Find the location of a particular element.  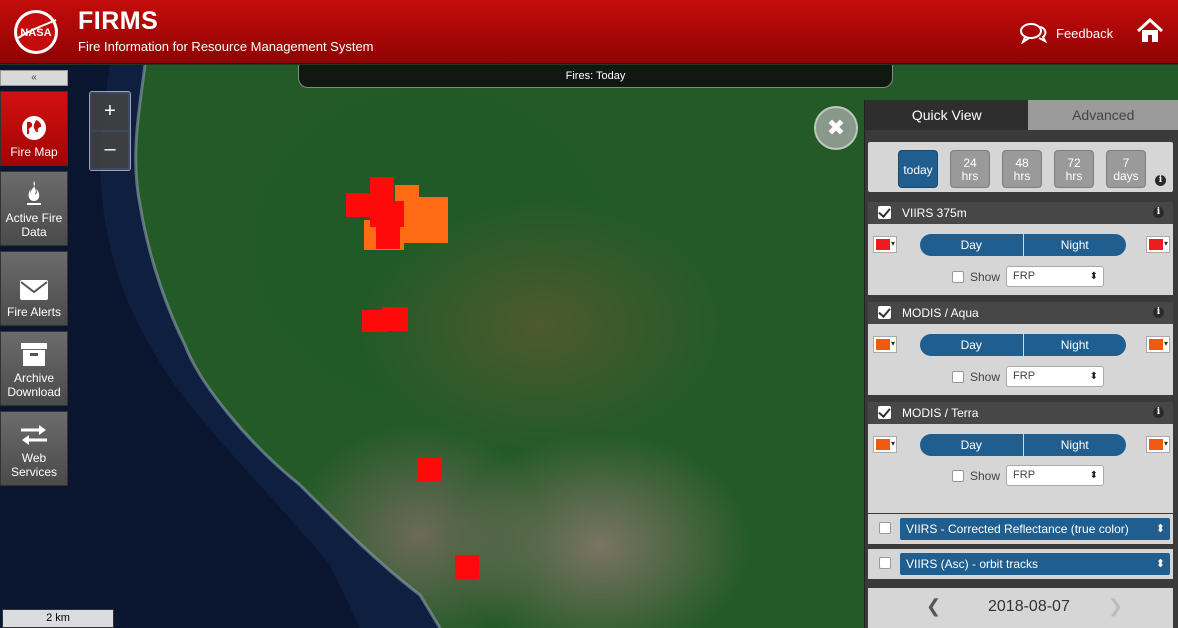

map-scale-bar: 2 km is located at coordinates (58, 618).